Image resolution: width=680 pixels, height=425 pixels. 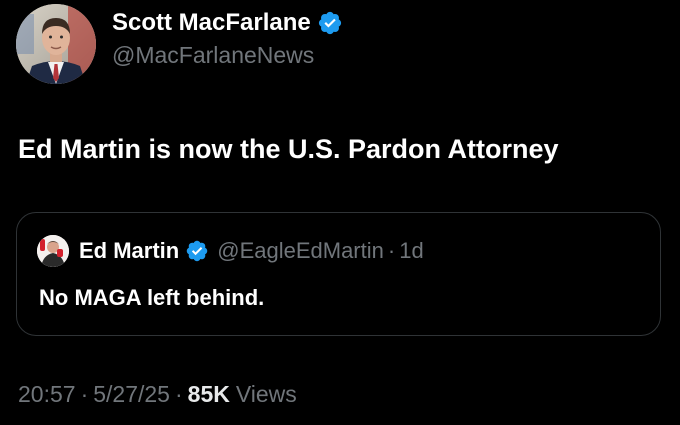 I want to click on quoted-author-avatar-image, so click(x=53, y=251).